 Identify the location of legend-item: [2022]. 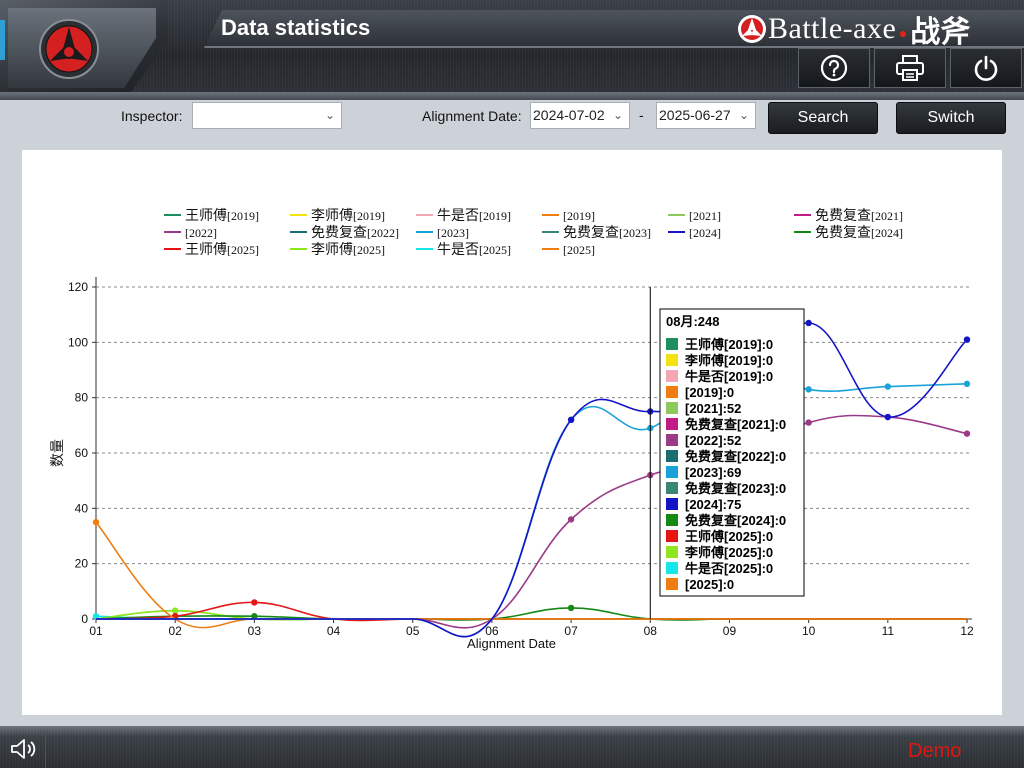
(201, 233).